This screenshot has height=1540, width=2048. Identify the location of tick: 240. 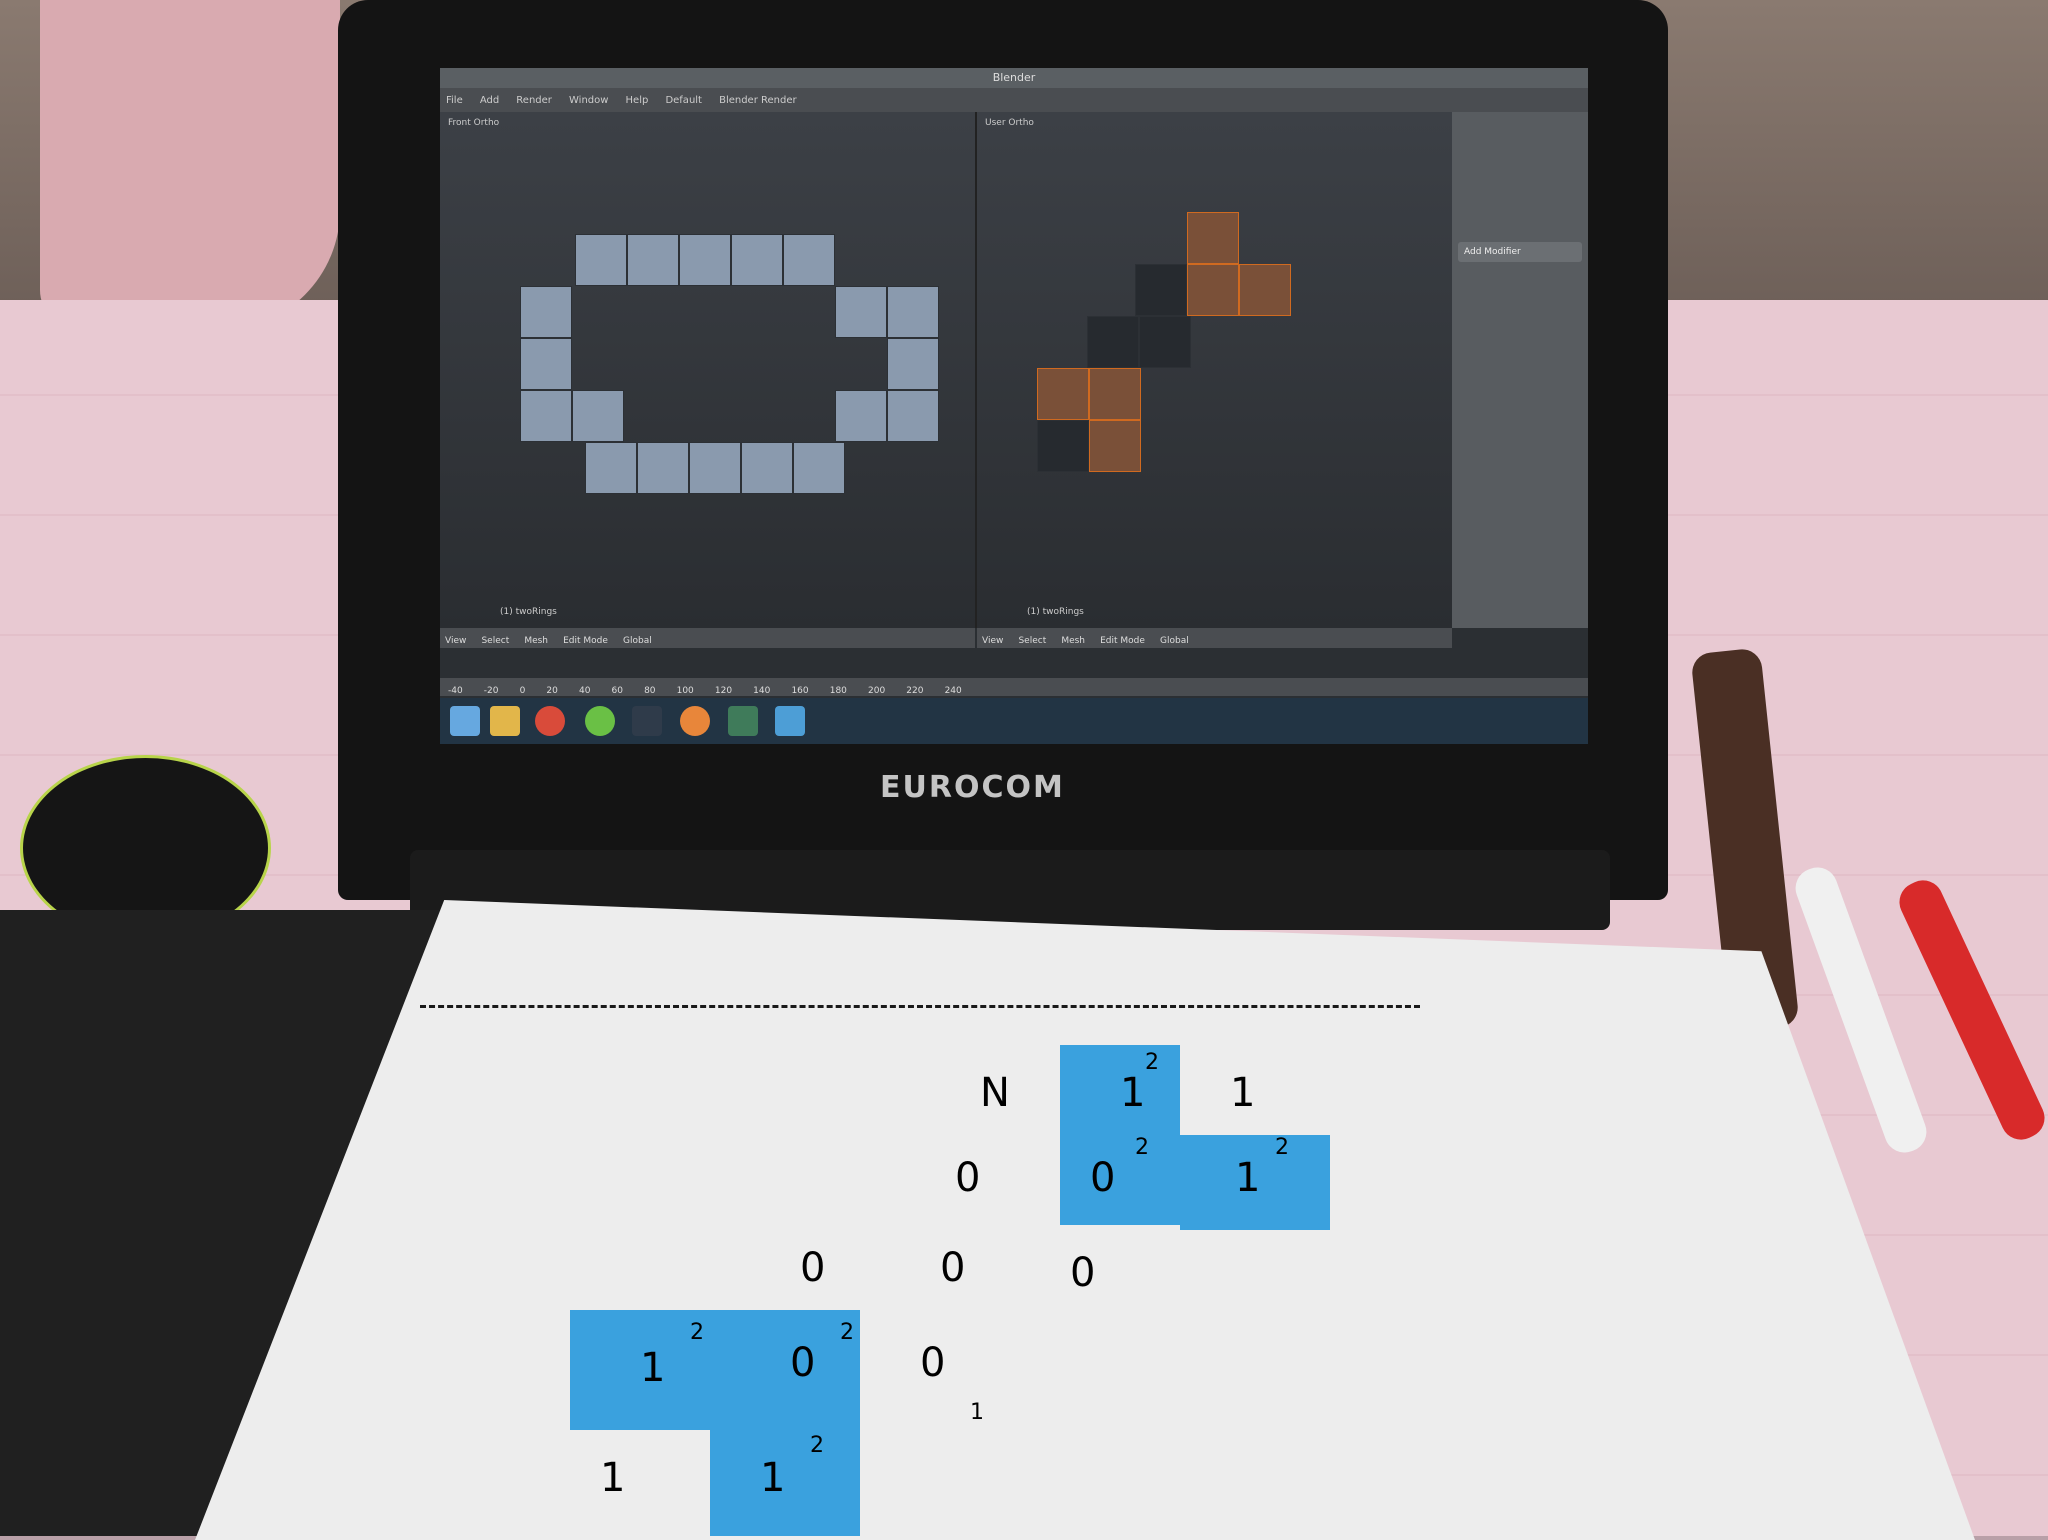
(953, 691).